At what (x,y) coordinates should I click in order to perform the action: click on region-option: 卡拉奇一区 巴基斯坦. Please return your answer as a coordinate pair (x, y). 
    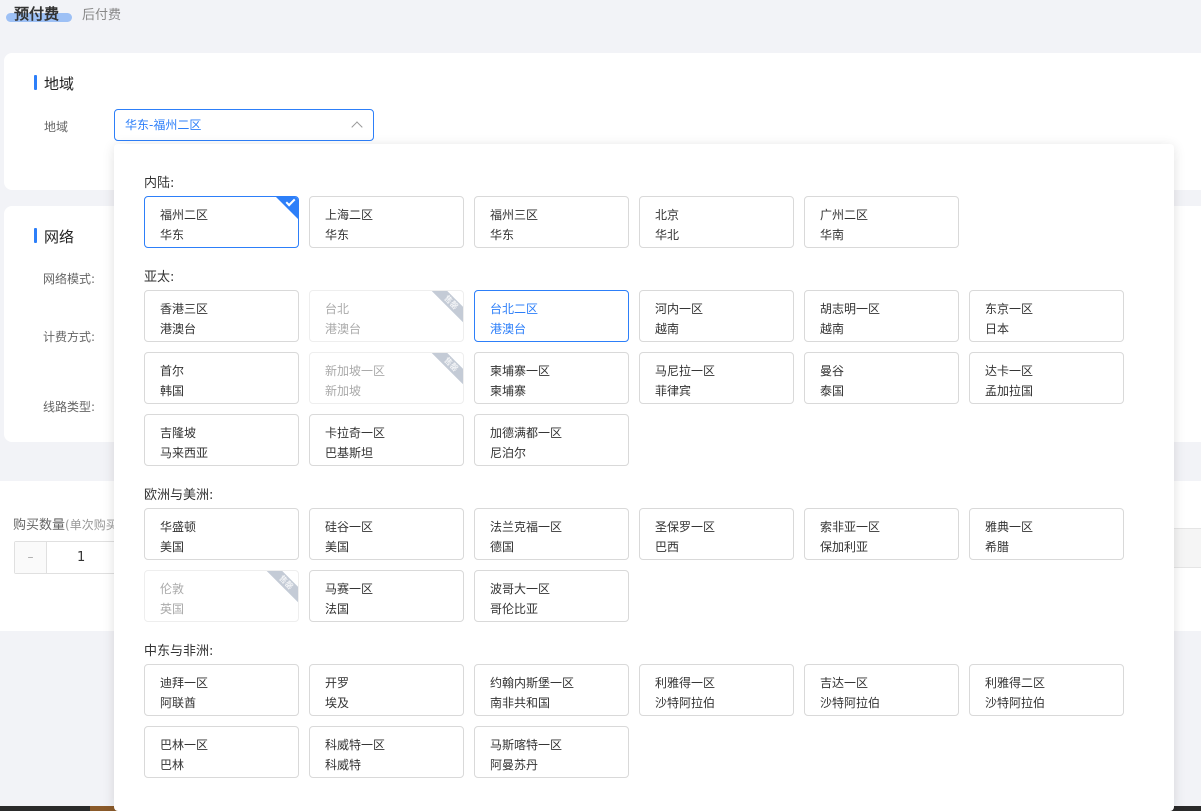
    Looking at the image, I should click on (386, 440).